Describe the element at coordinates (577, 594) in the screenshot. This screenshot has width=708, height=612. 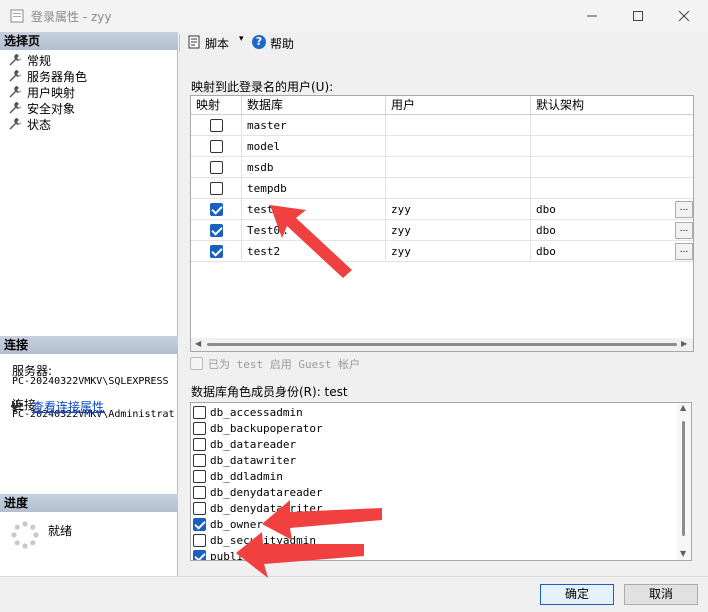
I see `ok-button: 确定` at that location.